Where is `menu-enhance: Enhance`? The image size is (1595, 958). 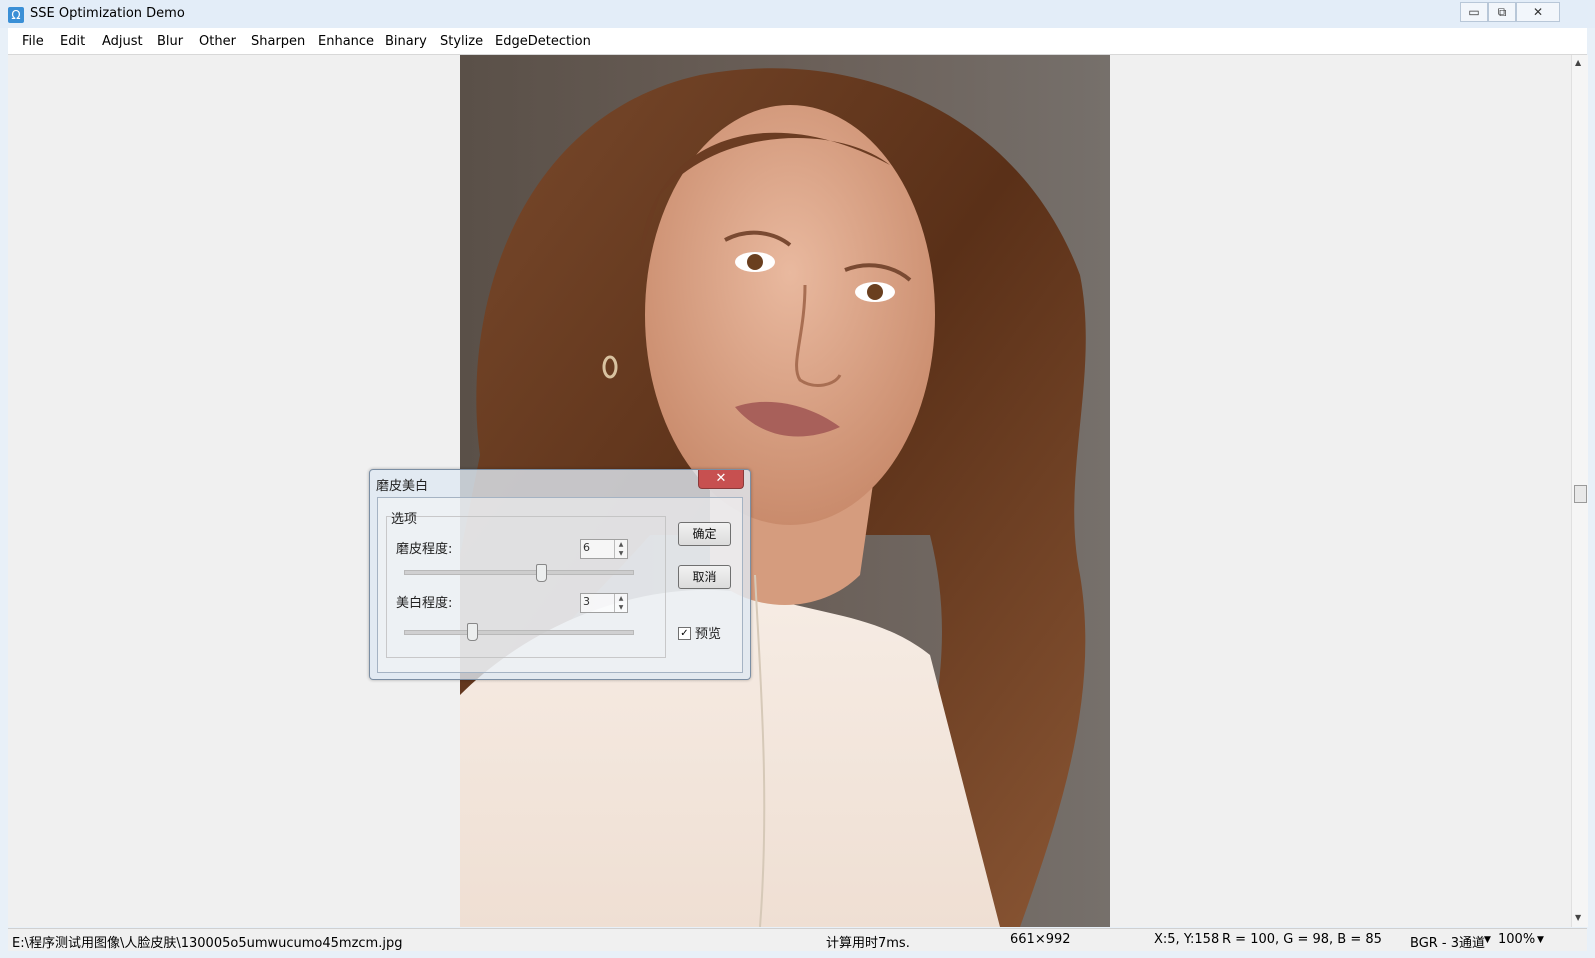
menu-enhance: Enhance is located at coordinates (346, 41).